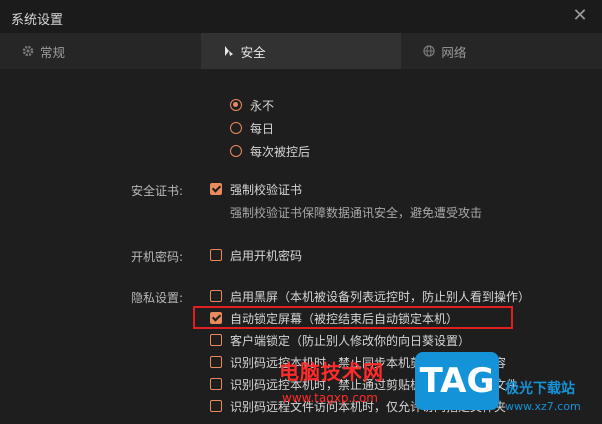  Describe the element at coordinates (540, 389) in the screenshot. I see `watermark-site: 极光下载站` at that location.